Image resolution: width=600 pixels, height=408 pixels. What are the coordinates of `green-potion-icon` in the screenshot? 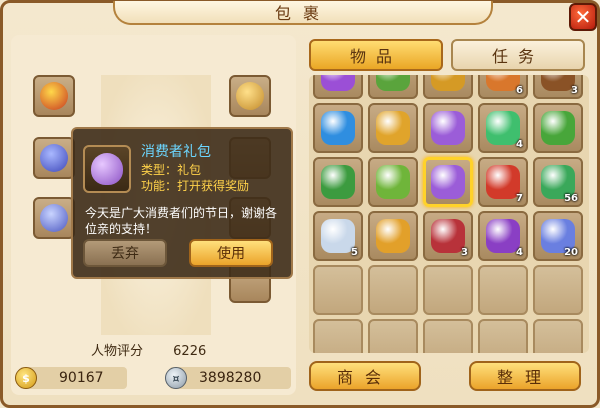 It's located at (503, 128).